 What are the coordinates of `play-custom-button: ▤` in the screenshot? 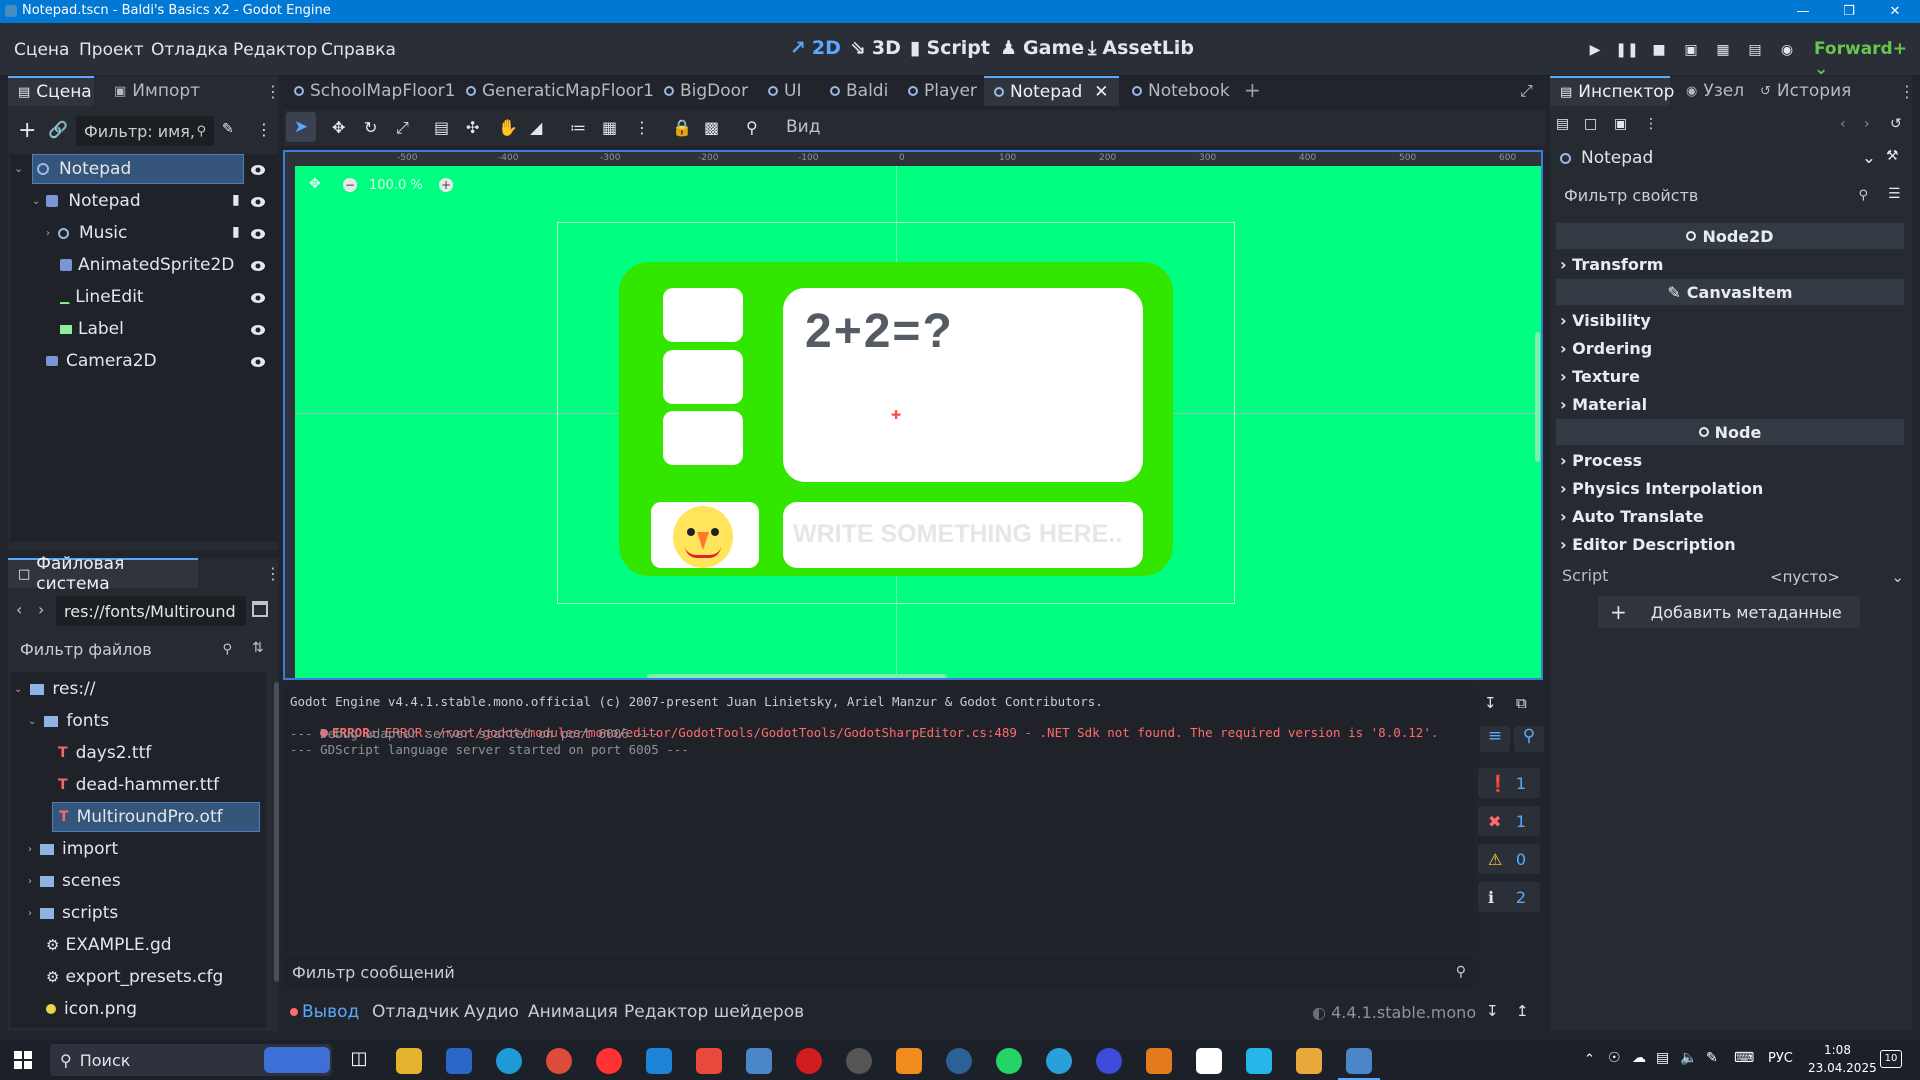 It's located at (1755, 50).